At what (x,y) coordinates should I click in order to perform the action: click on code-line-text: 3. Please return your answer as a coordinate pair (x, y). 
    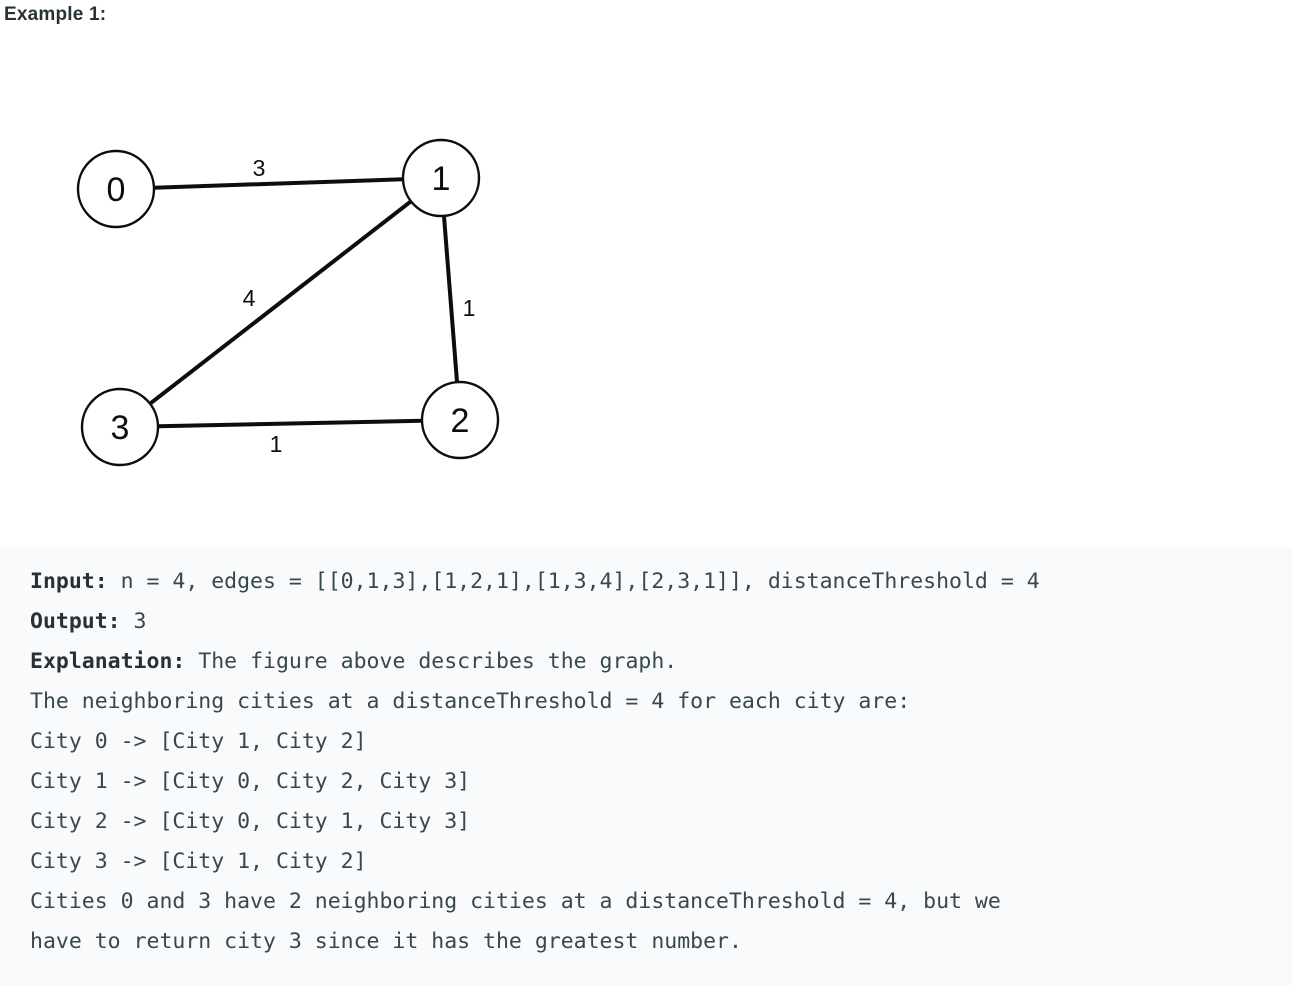
    Looking at the image, I should click on (133, 621).